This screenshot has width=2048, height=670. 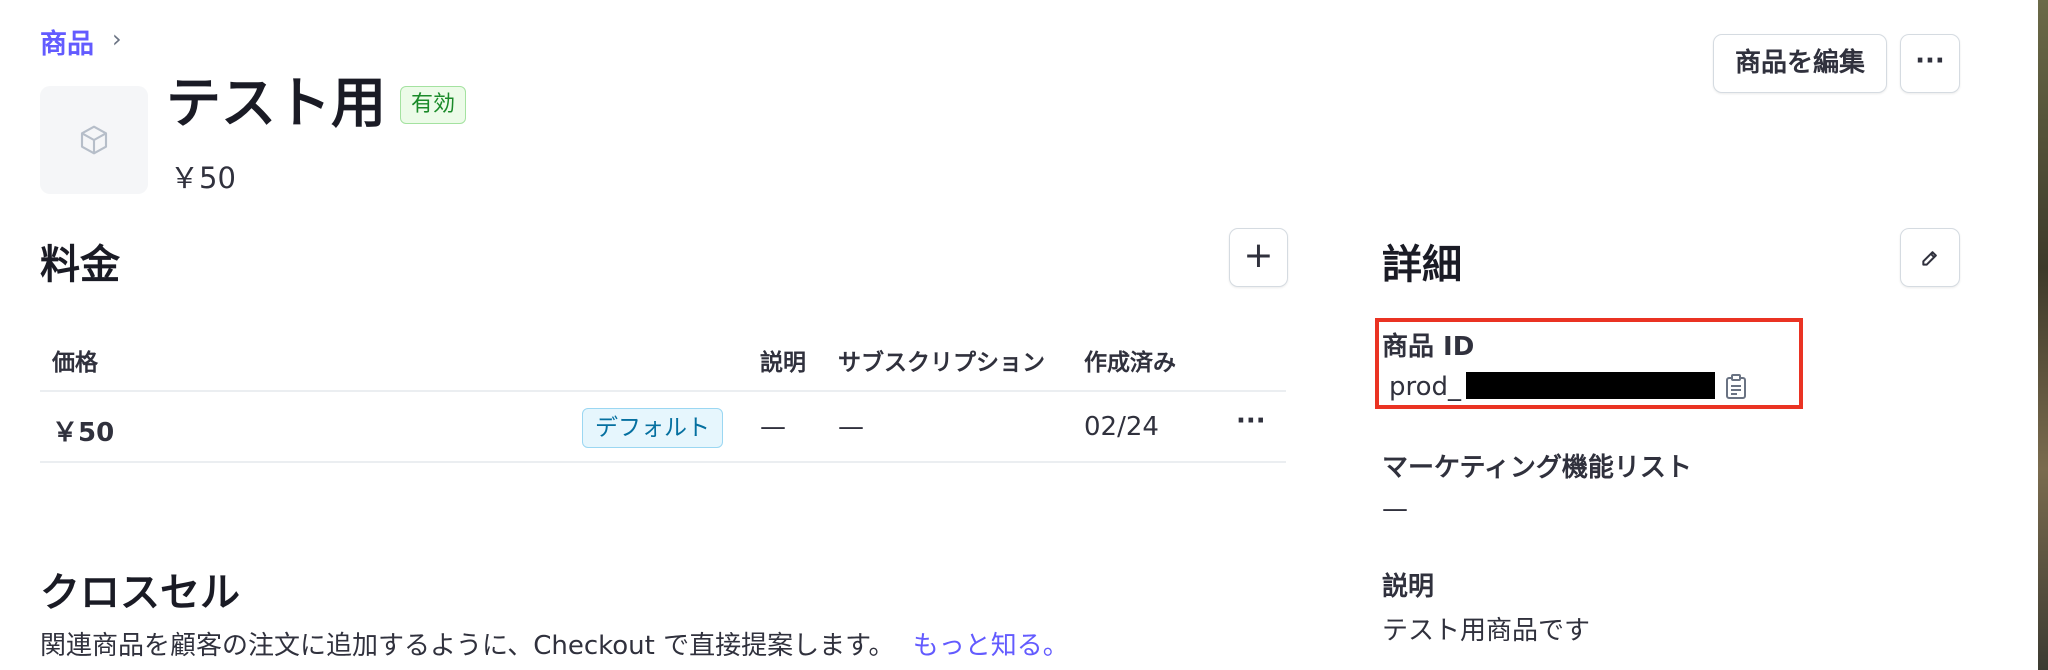 I want to click on product-image-placeholder, so click(x=94, y=140).